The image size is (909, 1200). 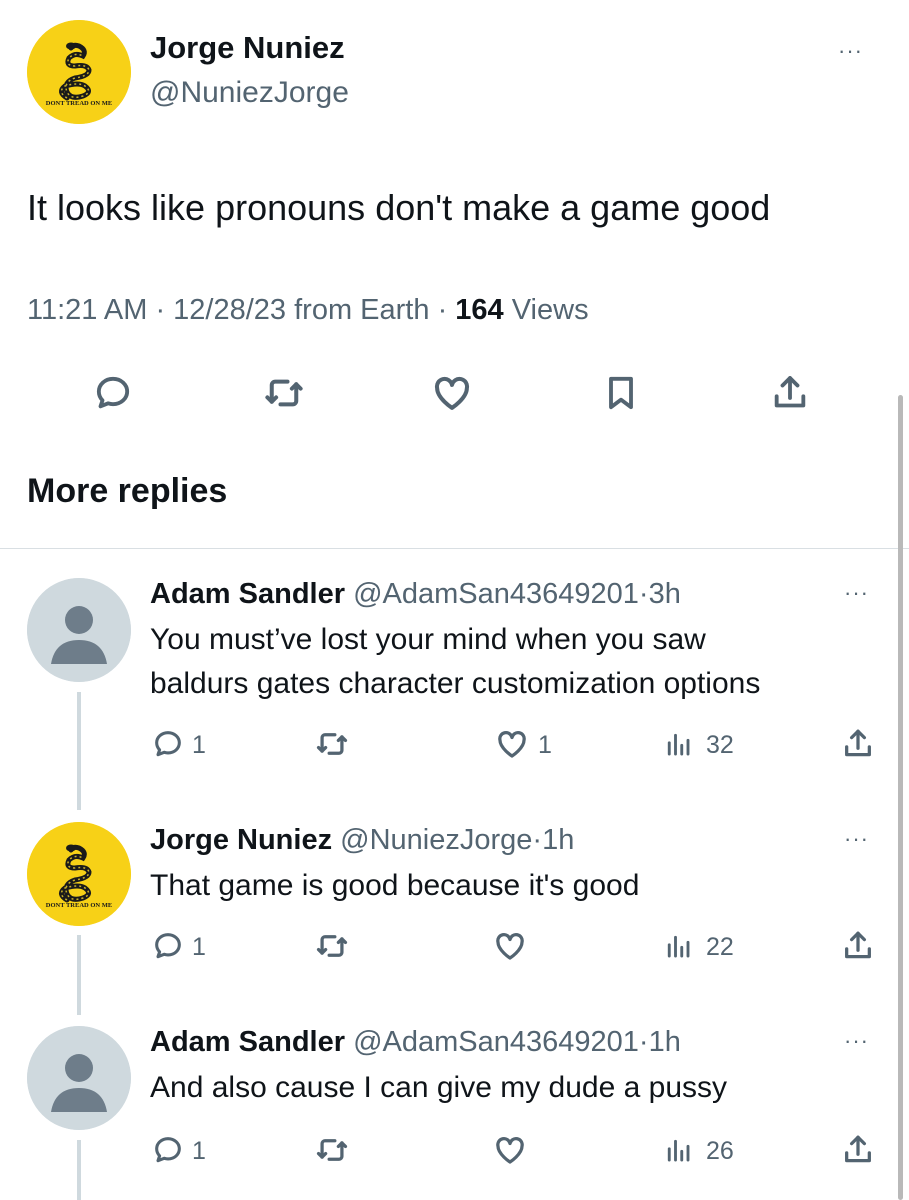 I want to click on reply-text-line-1: You must’ve lost your mind when you saw, so click(x=428, y=639).